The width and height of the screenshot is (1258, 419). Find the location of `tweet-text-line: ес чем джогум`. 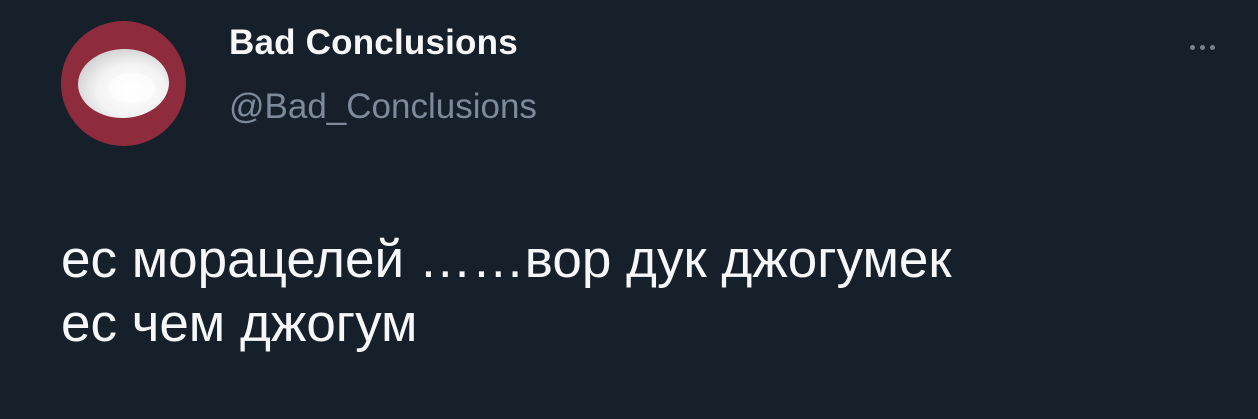

tweet-text-line: ес чем джогум is located at coordinates (239, 323).